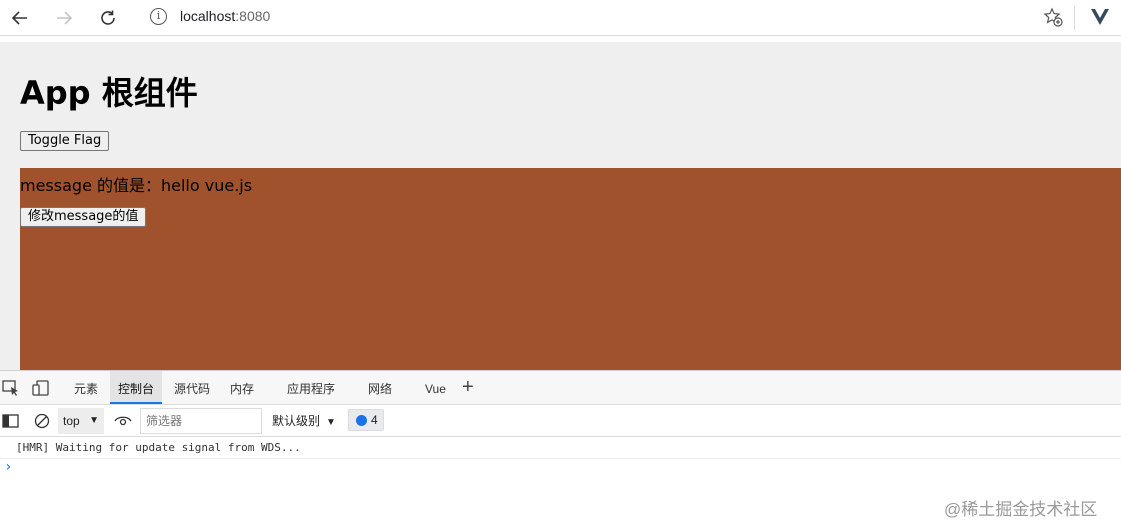 This screenshot has width=1121, height=531. I want to click on issues-count: 4, so click(374, 420).